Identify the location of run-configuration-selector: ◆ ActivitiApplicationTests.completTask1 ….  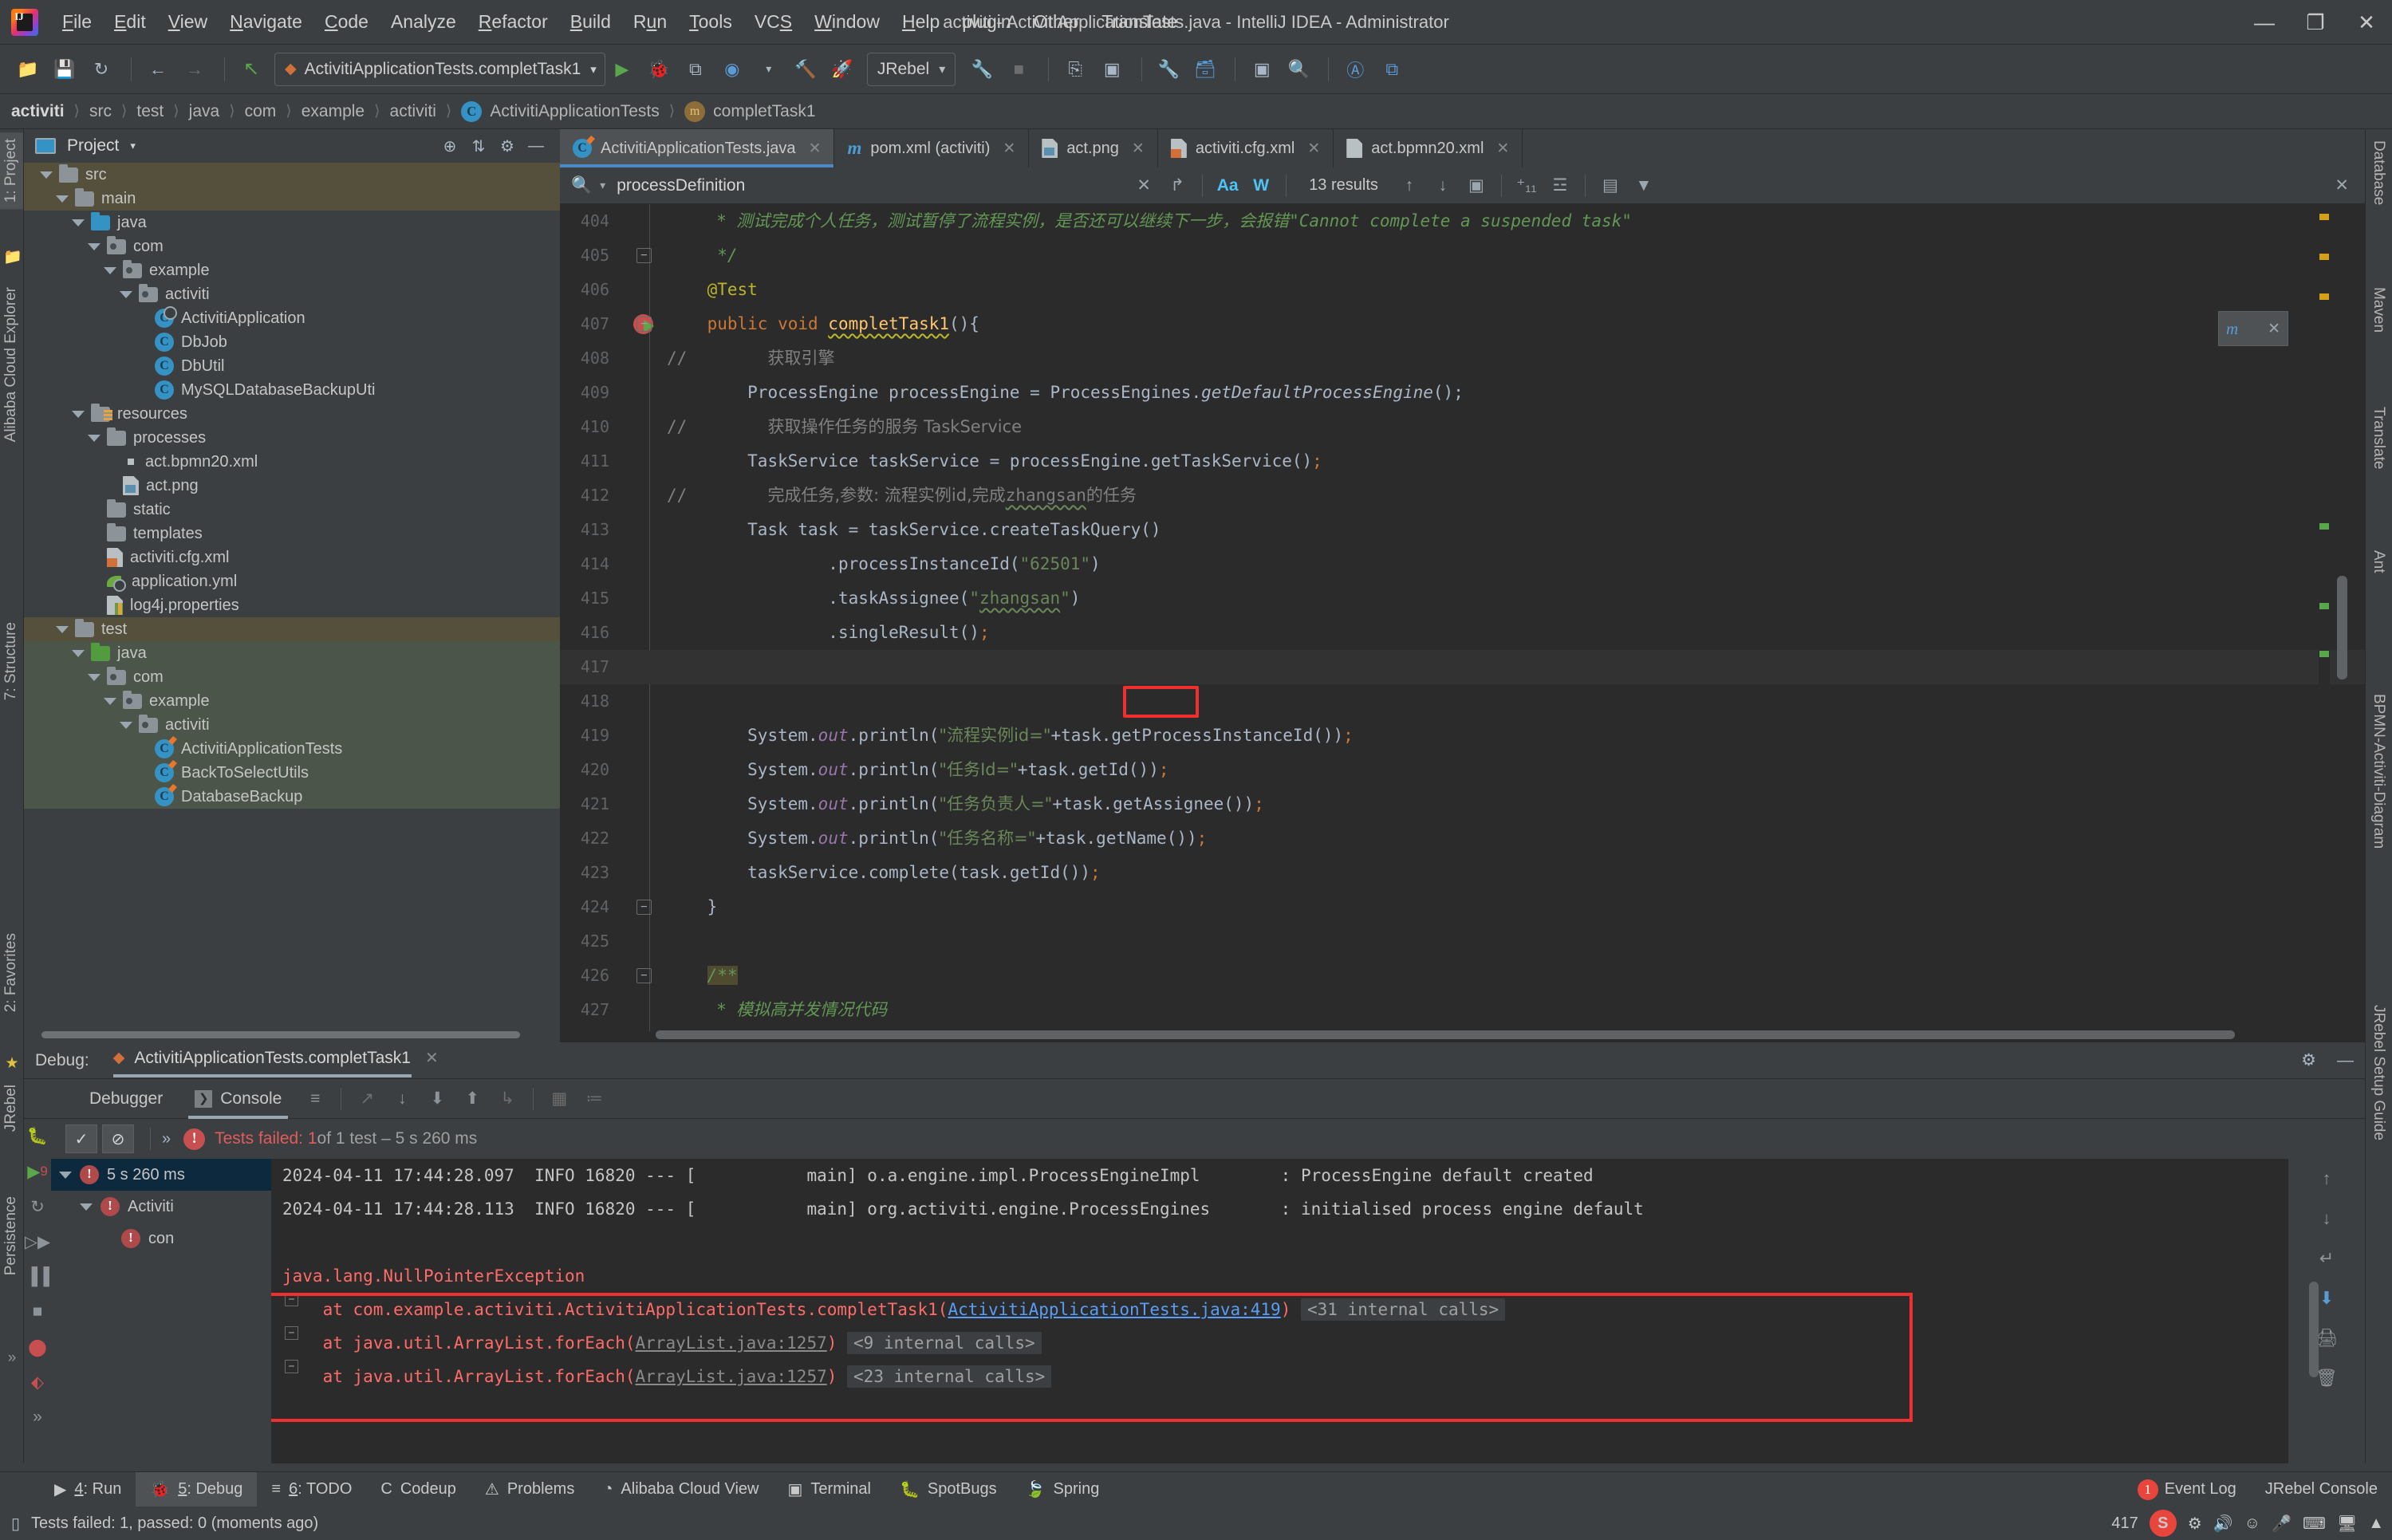
(440, 69).